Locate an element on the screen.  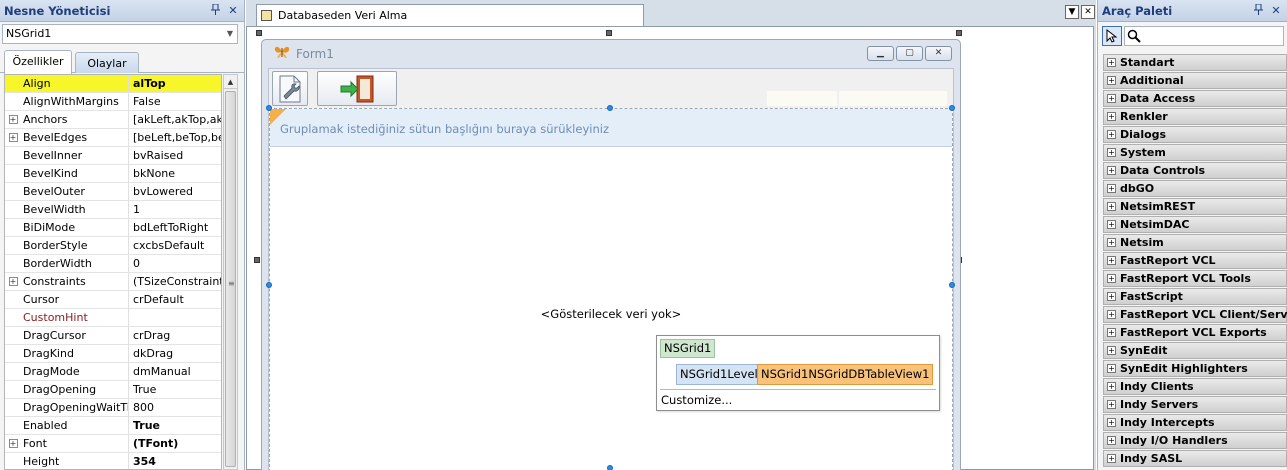
palette-category: + Data Access is located at coordinates (1195, 98).